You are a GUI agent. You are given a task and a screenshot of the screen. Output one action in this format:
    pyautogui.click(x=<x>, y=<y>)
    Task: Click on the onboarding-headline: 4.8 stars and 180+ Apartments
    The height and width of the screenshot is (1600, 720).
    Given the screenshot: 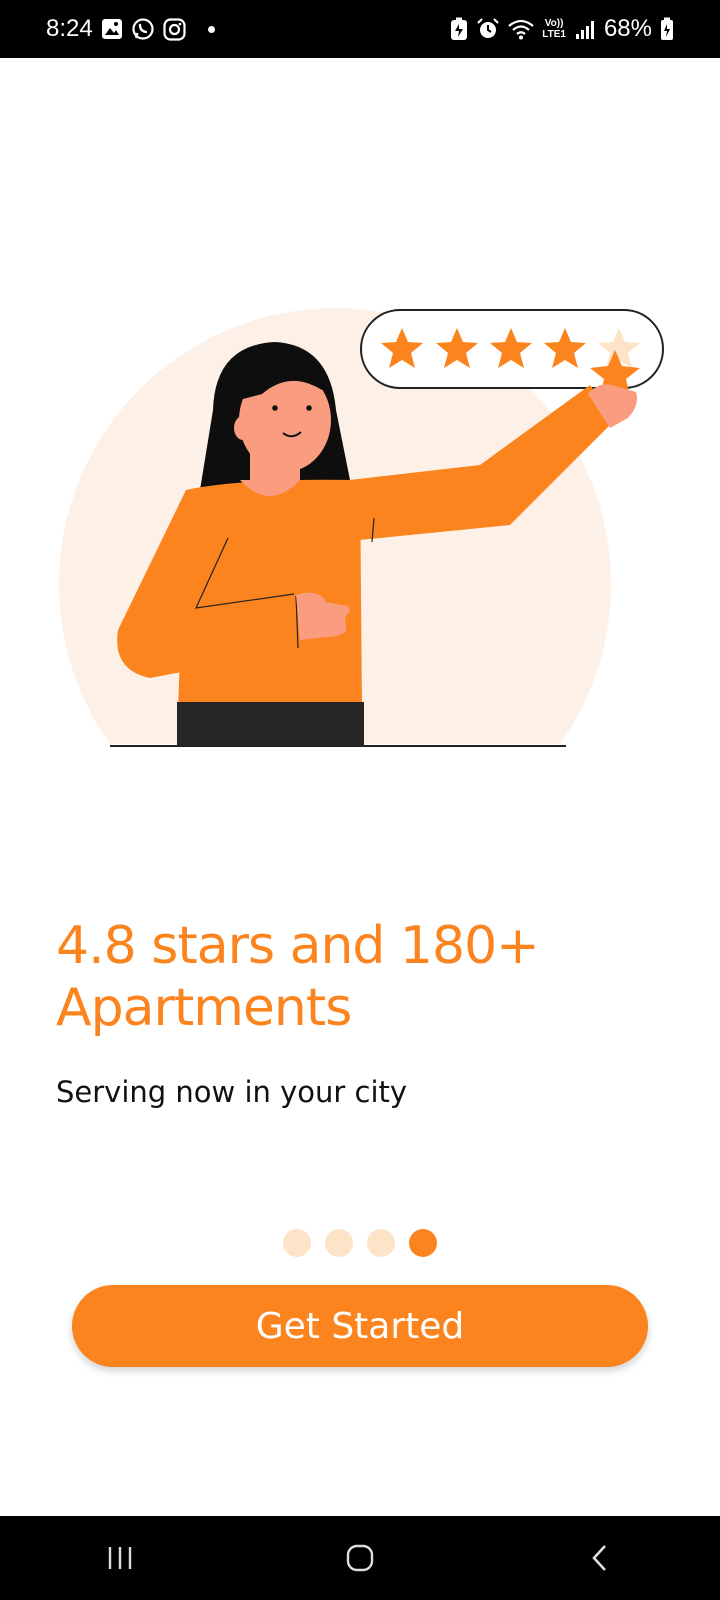 What is the action you would take?
    pyautogui.click(x=298, y=977)
    